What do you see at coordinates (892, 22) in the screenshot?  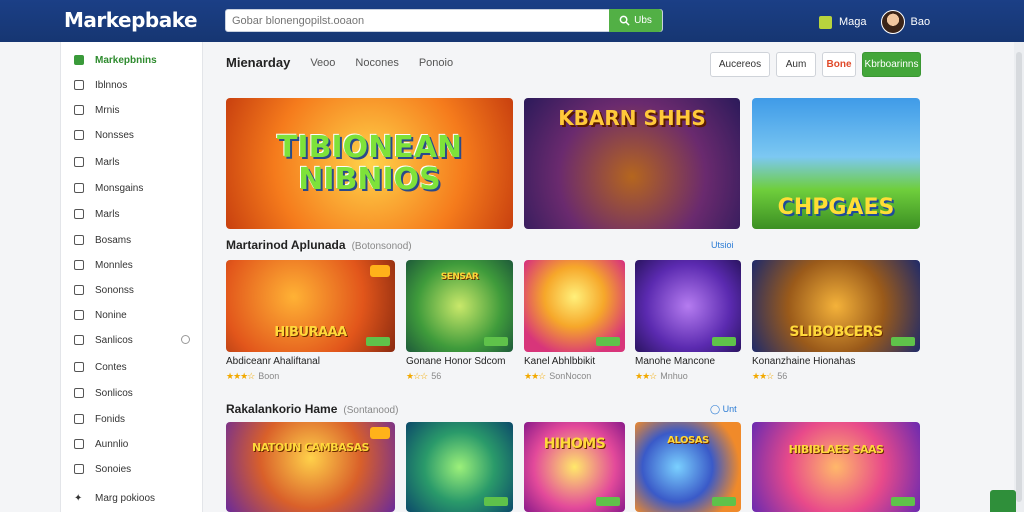 I see `avatar` at bounding box center [892, 22].